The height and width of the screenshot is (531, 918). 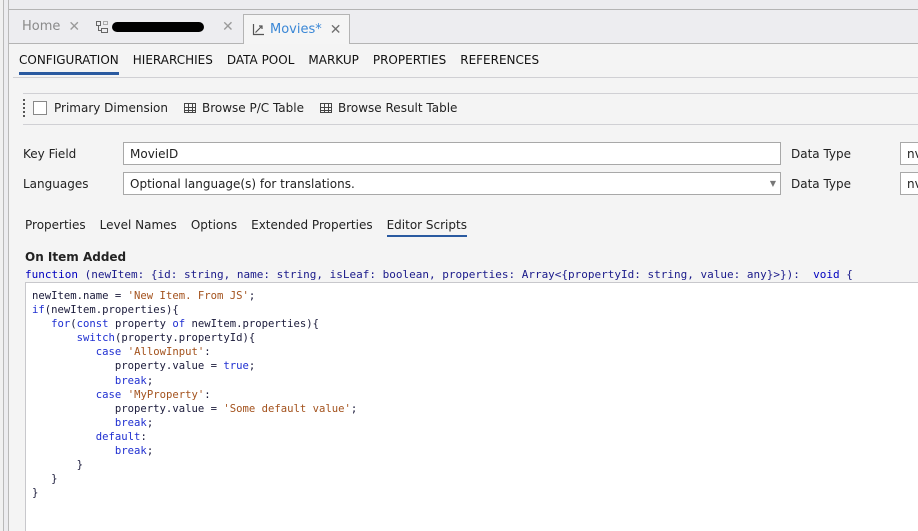 I want to click on browse-result-table-button: Browse Result Table, so click(x=388, y=108).